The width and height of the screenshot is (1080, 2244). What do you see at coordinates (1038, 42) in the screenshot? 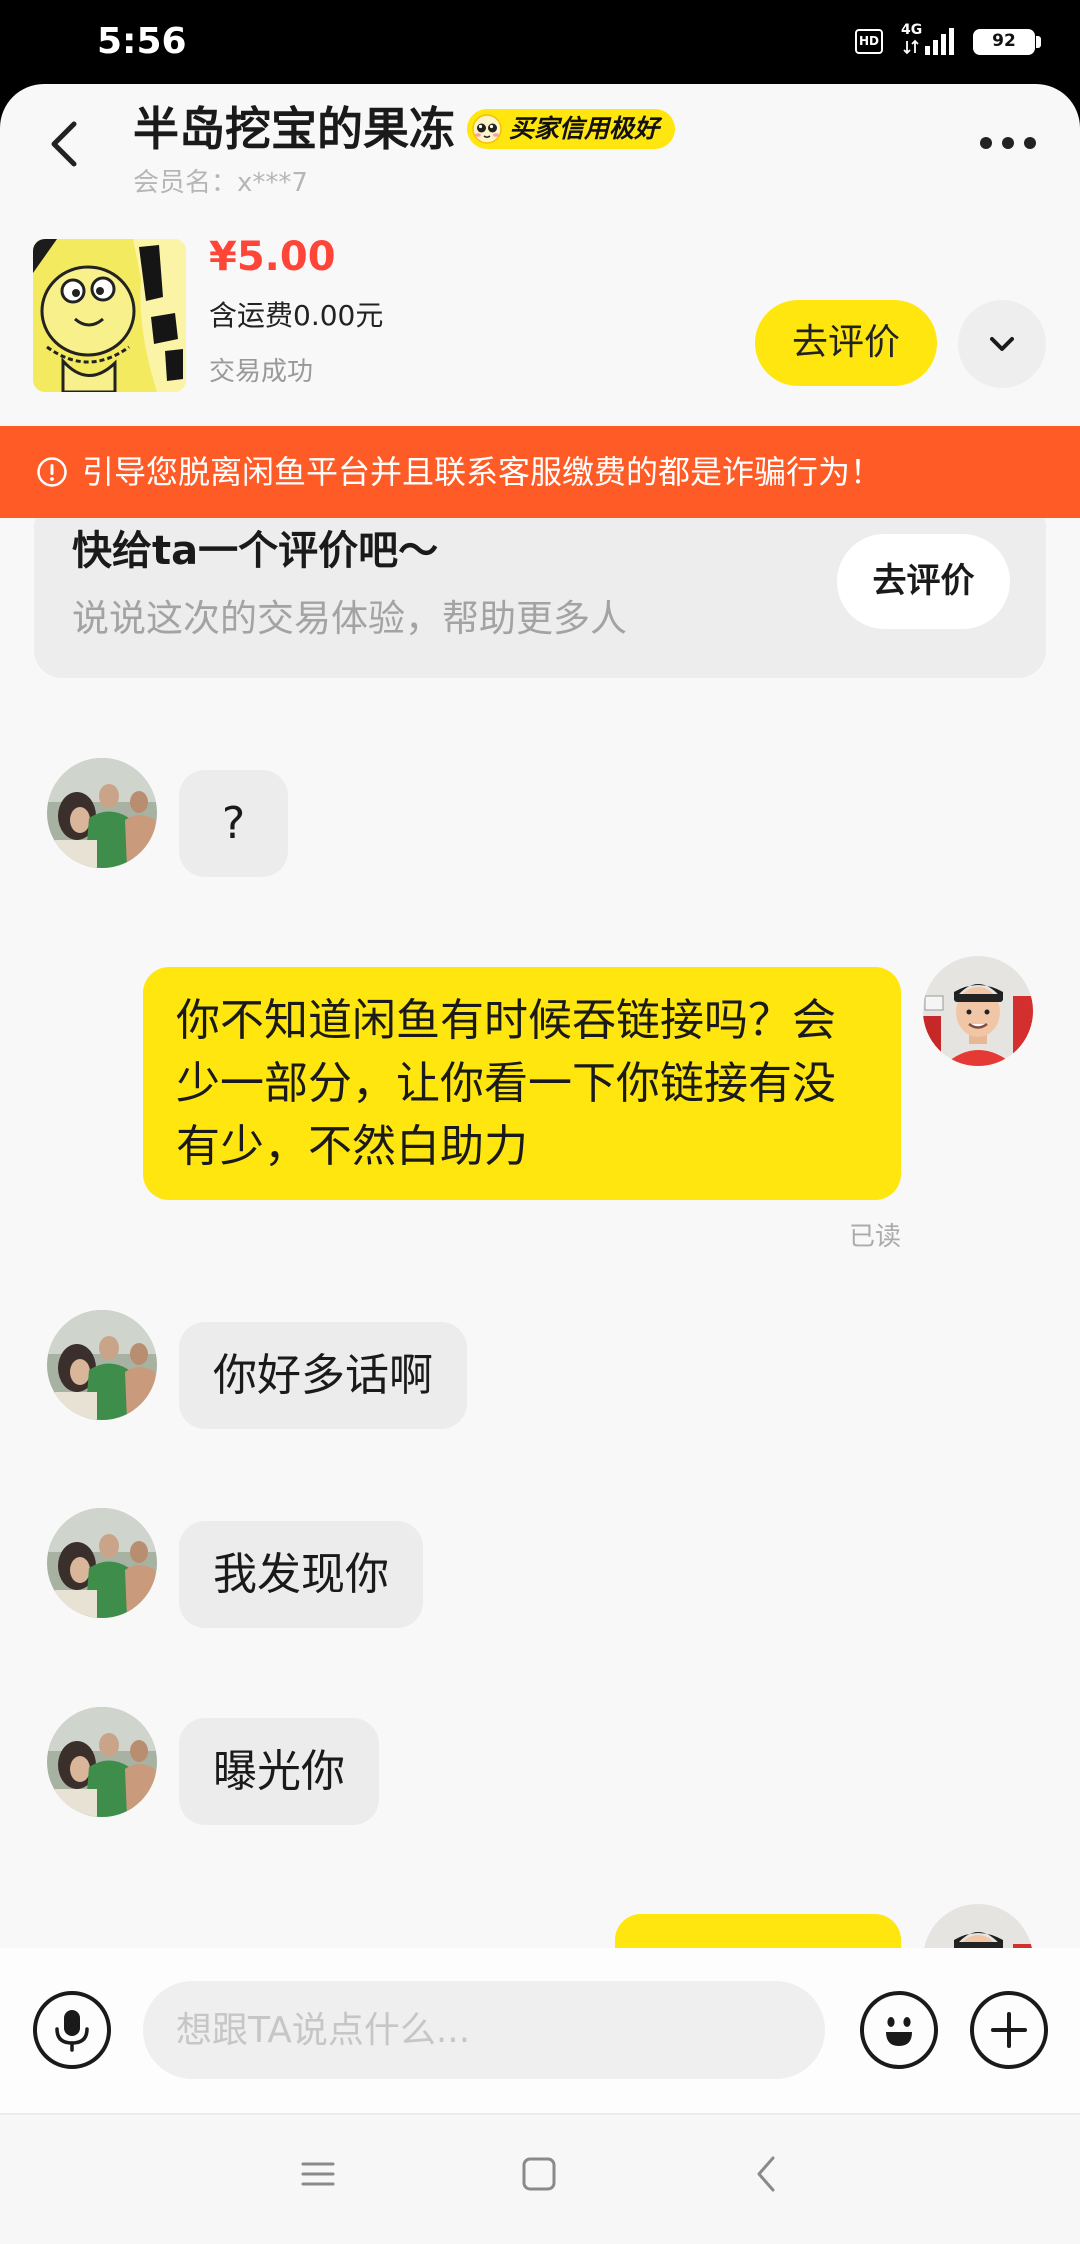
I see `battery-nub` at bounding box center [1038, 42].